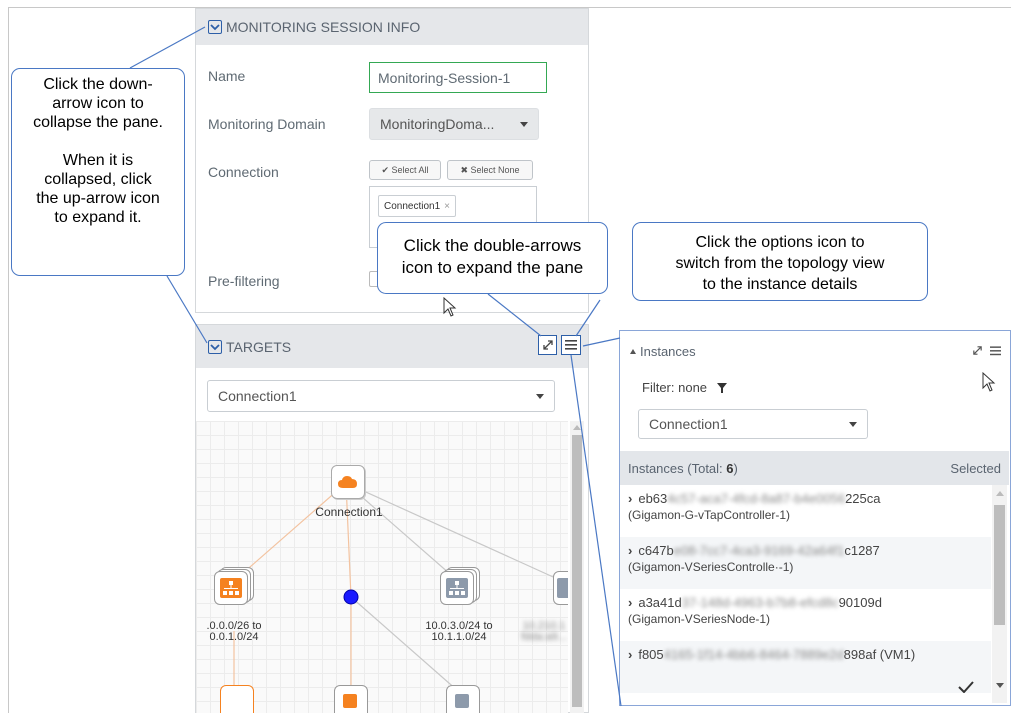 The width and height of the screenshot is (1011, 713). What do you see at coordinates (398, 597) in the screenshot?
I see `topology-edges` at bounding box center [398, 597].